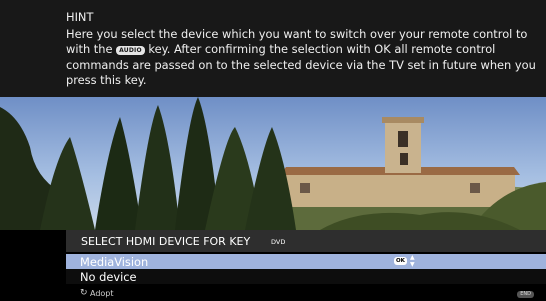 The height and width of the screenshot is (301, 546). Describe the element at coordinates (278, 242) in the screenshot. I see `menu-key-name: DVD` at that location.